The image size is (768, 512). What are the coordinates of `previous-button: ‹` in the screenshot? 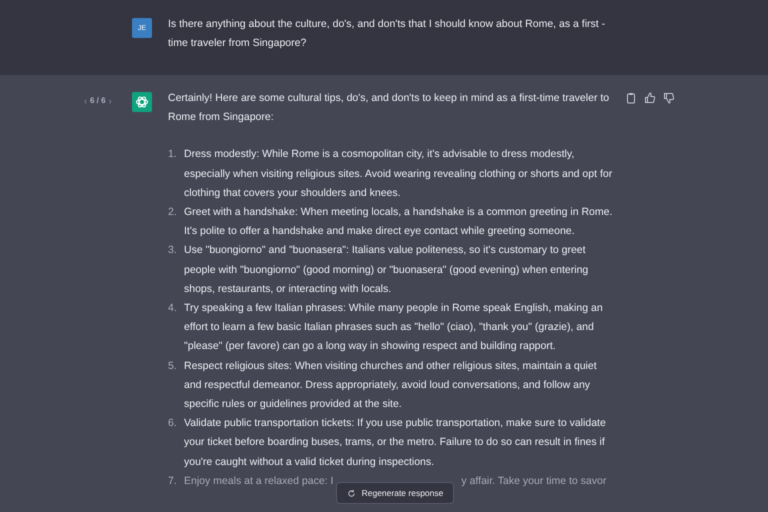 It's located at (85, 101).